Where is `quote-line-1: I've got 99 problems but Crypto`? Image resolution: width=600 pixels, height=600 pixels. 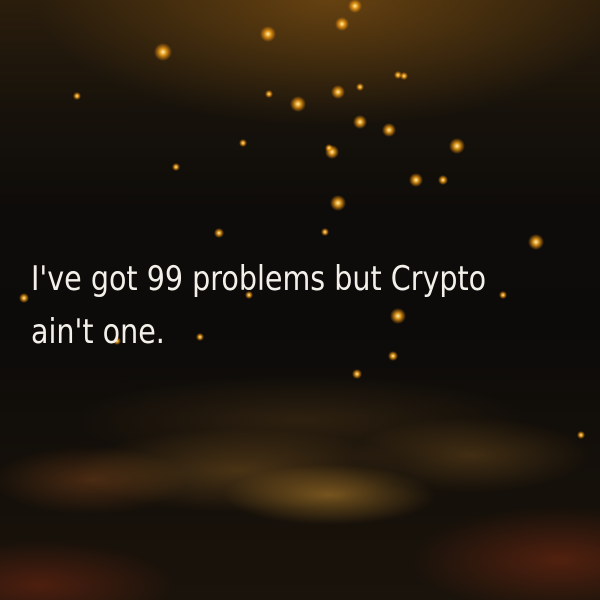 quote-line-1: I've got 99 problems but Crypto is located at coordinates (259, 279).